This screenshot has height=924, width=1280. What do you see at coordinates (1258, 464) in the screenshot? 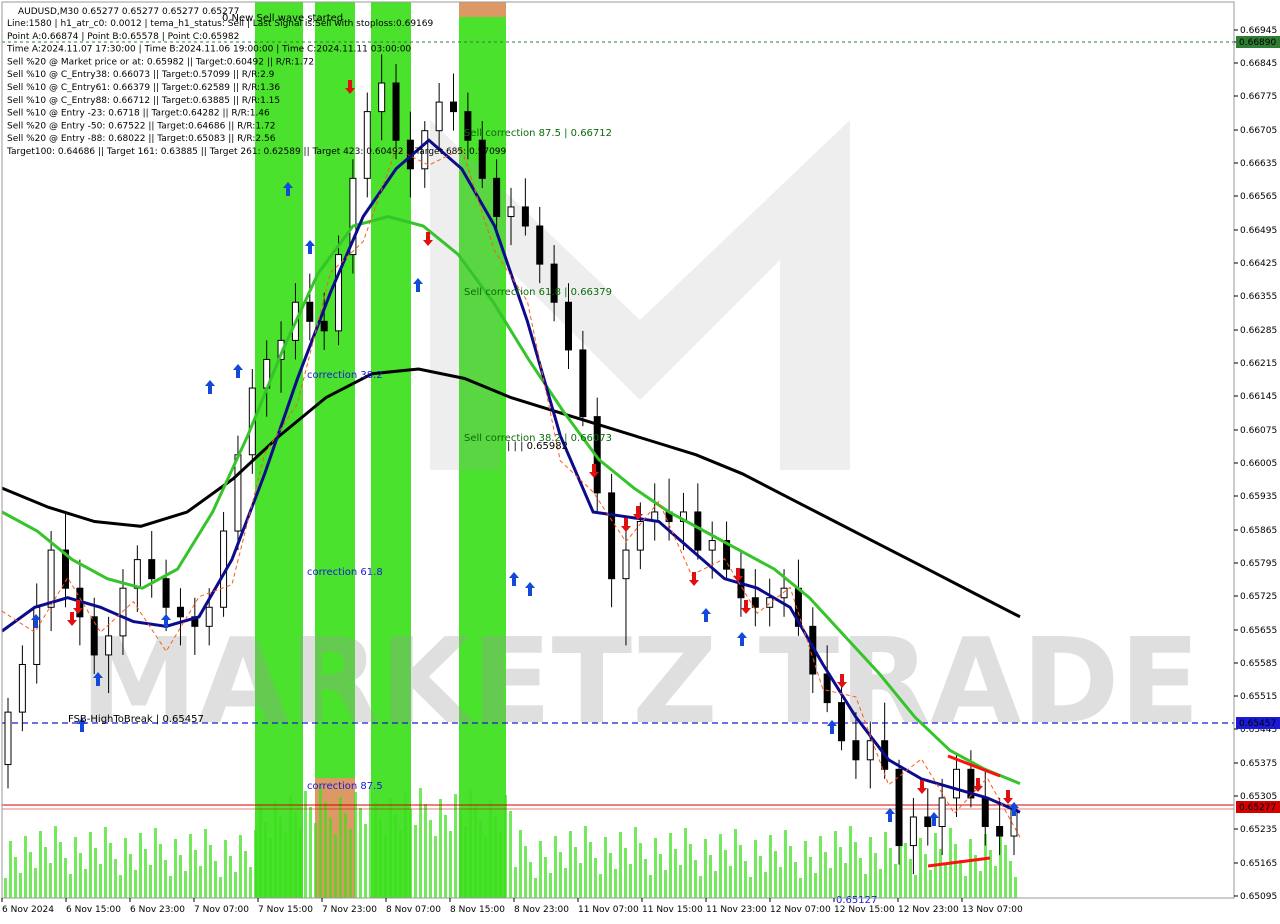
I see `y-tick-label: 0.66005` at bounding box center [1258, 464].